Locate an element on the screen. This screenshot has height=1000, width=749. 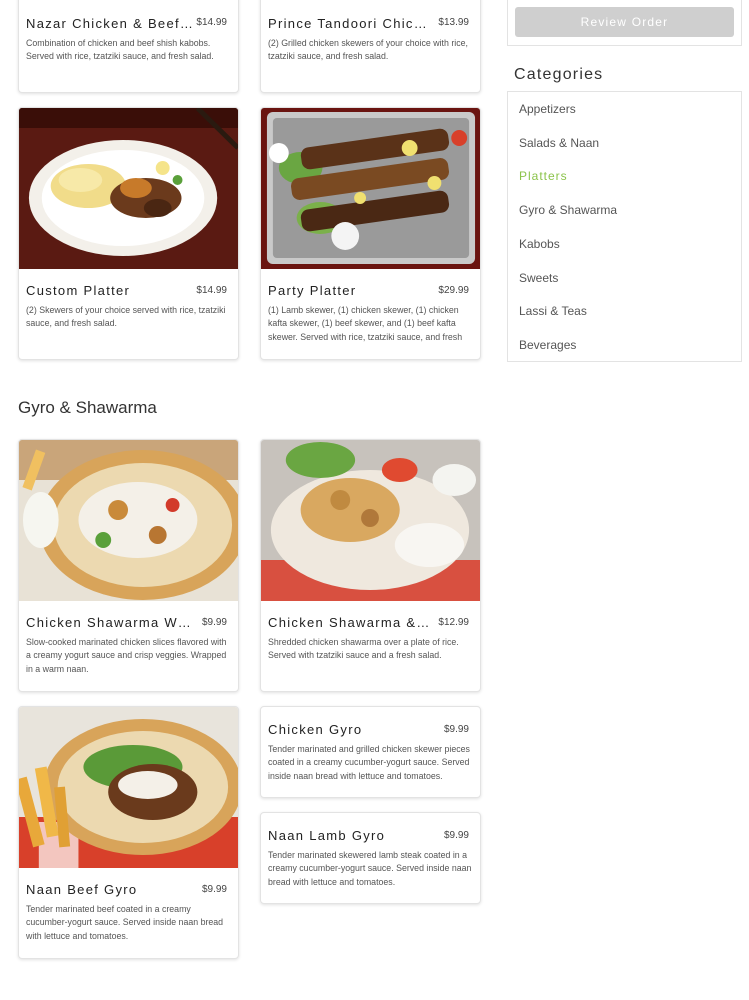
categories-heading: Categories is located at coordinates (559, 74).